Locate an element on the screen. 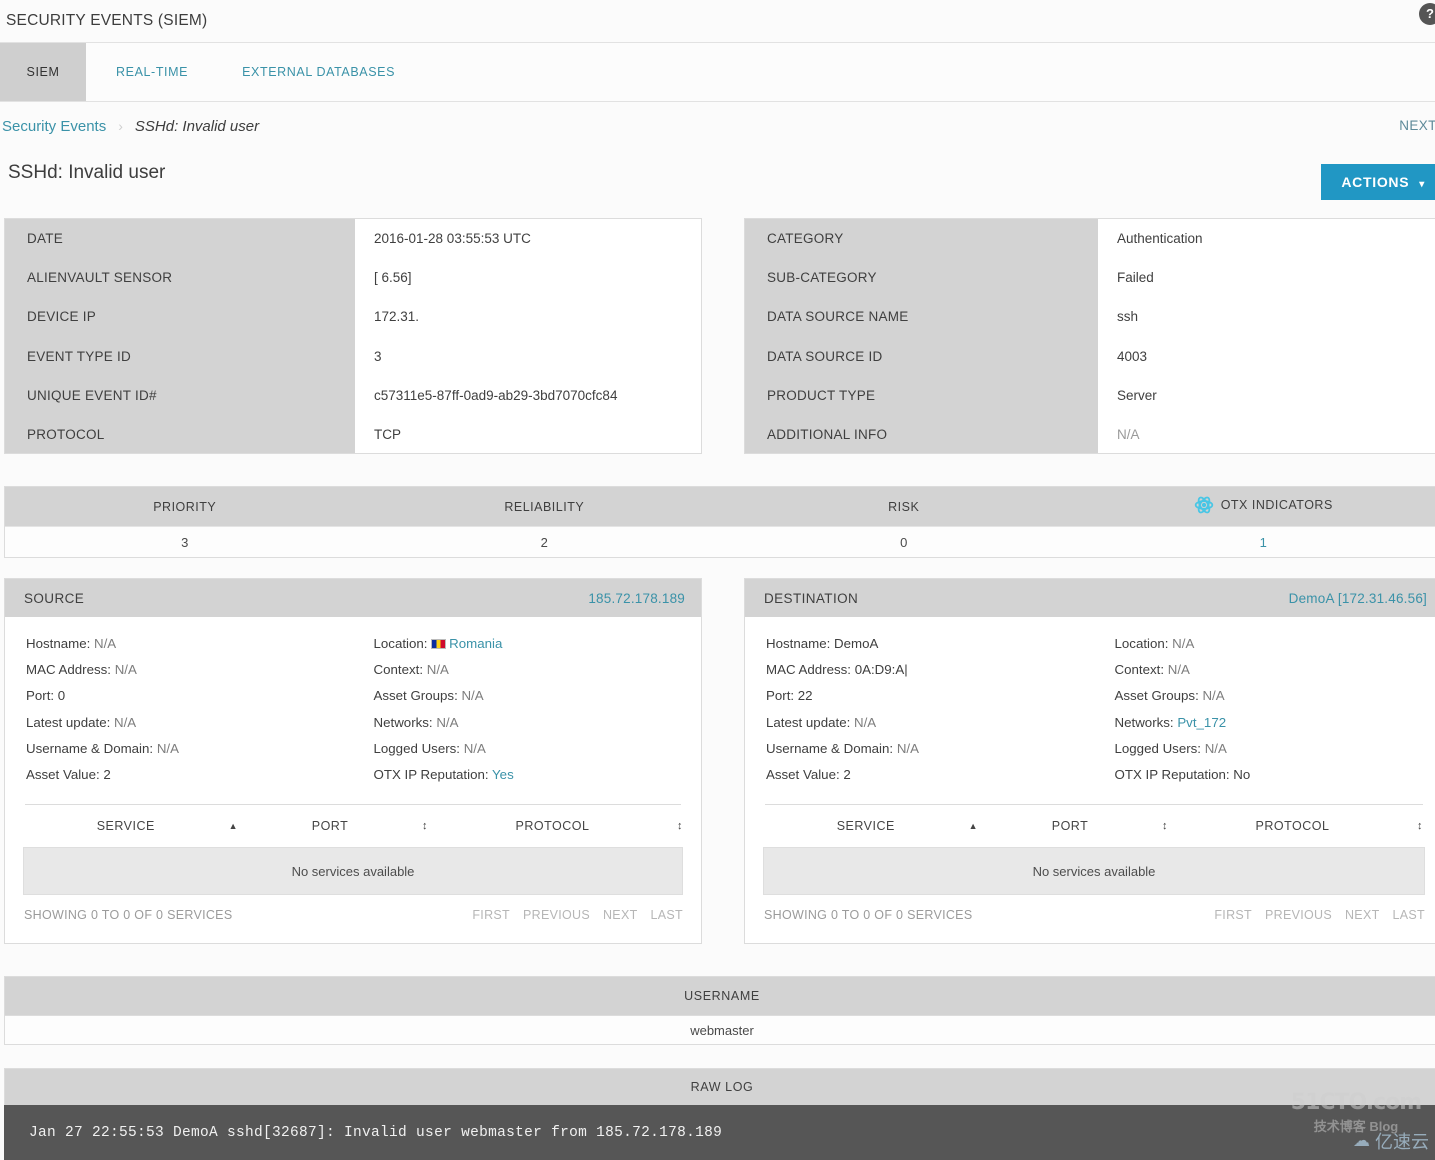 This screenshot has width=1435, height=1160. column-label: SERVICE is located at coordinates (865, 826).